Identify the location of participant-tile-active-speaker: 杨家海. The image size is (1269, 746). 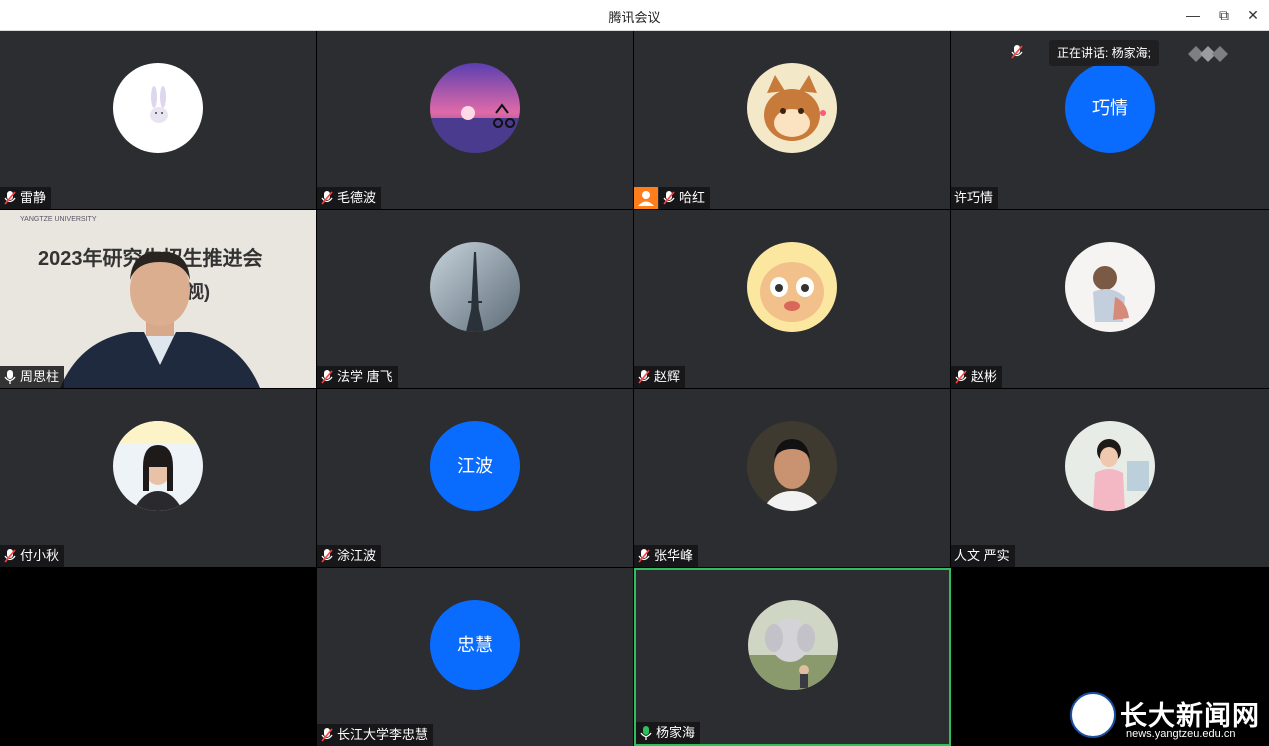
(792, 657).